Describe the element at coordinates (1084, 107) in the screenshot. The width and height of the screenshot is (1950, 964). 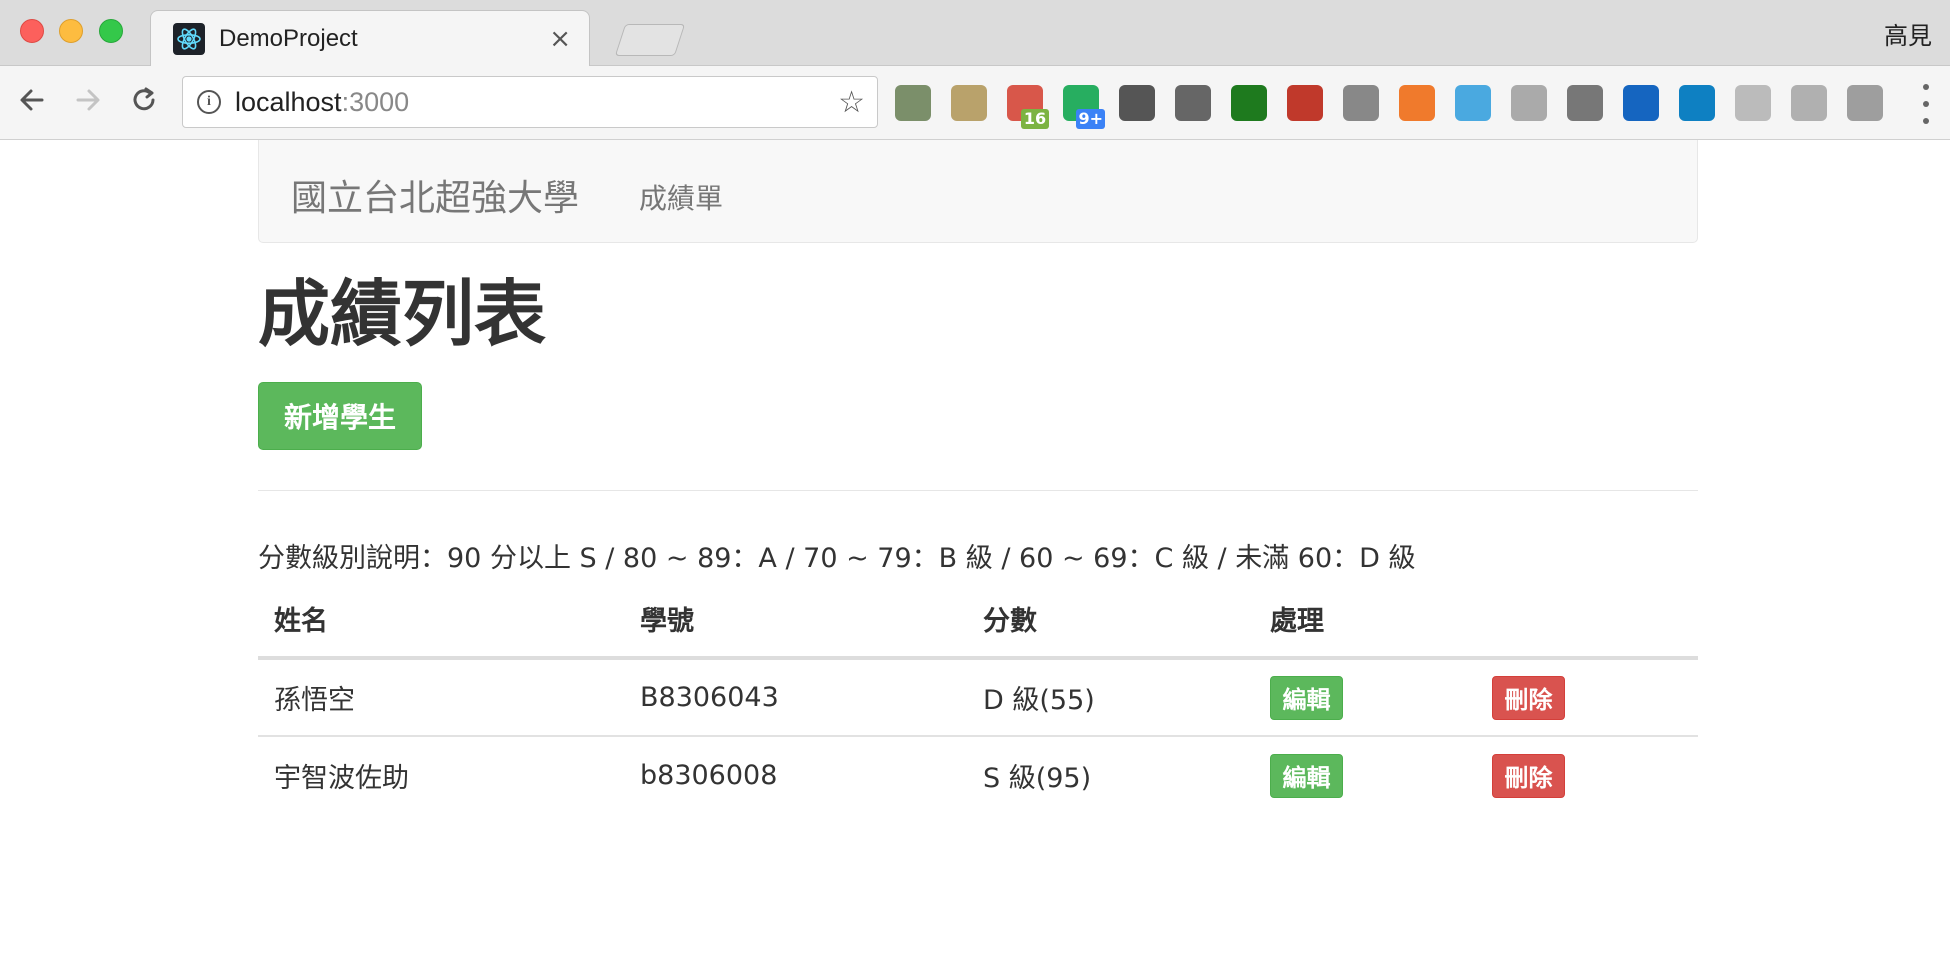
I see `ext-4-icon: 9+` at that location.